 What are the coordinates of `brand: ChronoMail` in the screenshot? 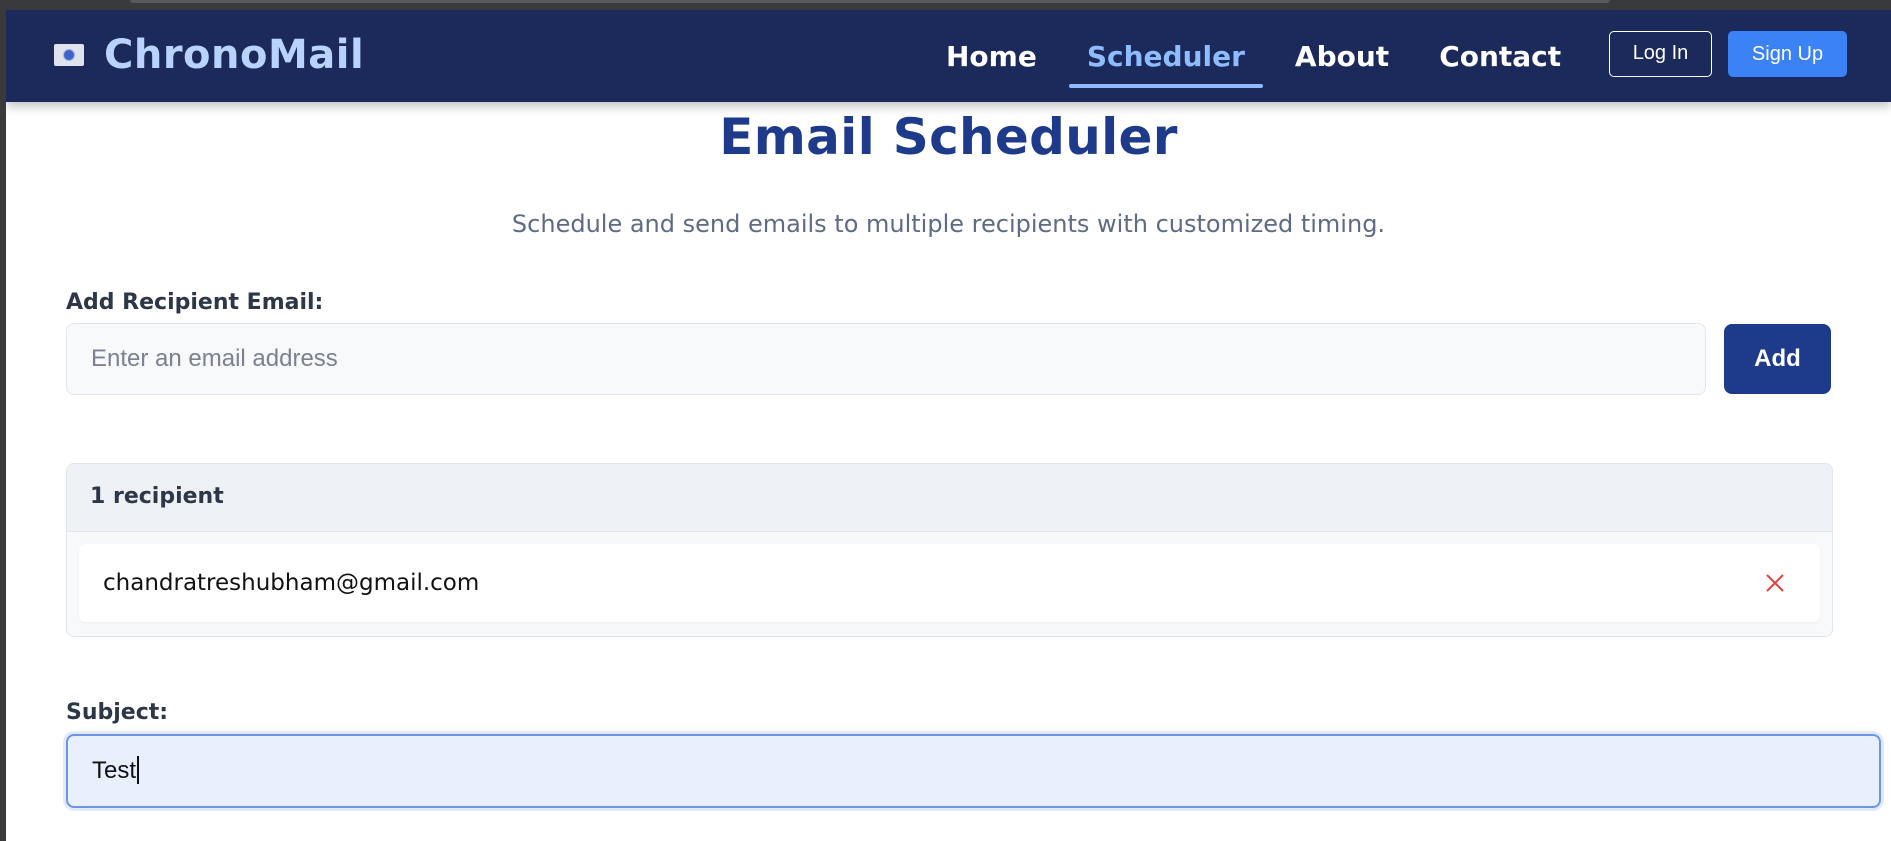 It's located at (209, 55).